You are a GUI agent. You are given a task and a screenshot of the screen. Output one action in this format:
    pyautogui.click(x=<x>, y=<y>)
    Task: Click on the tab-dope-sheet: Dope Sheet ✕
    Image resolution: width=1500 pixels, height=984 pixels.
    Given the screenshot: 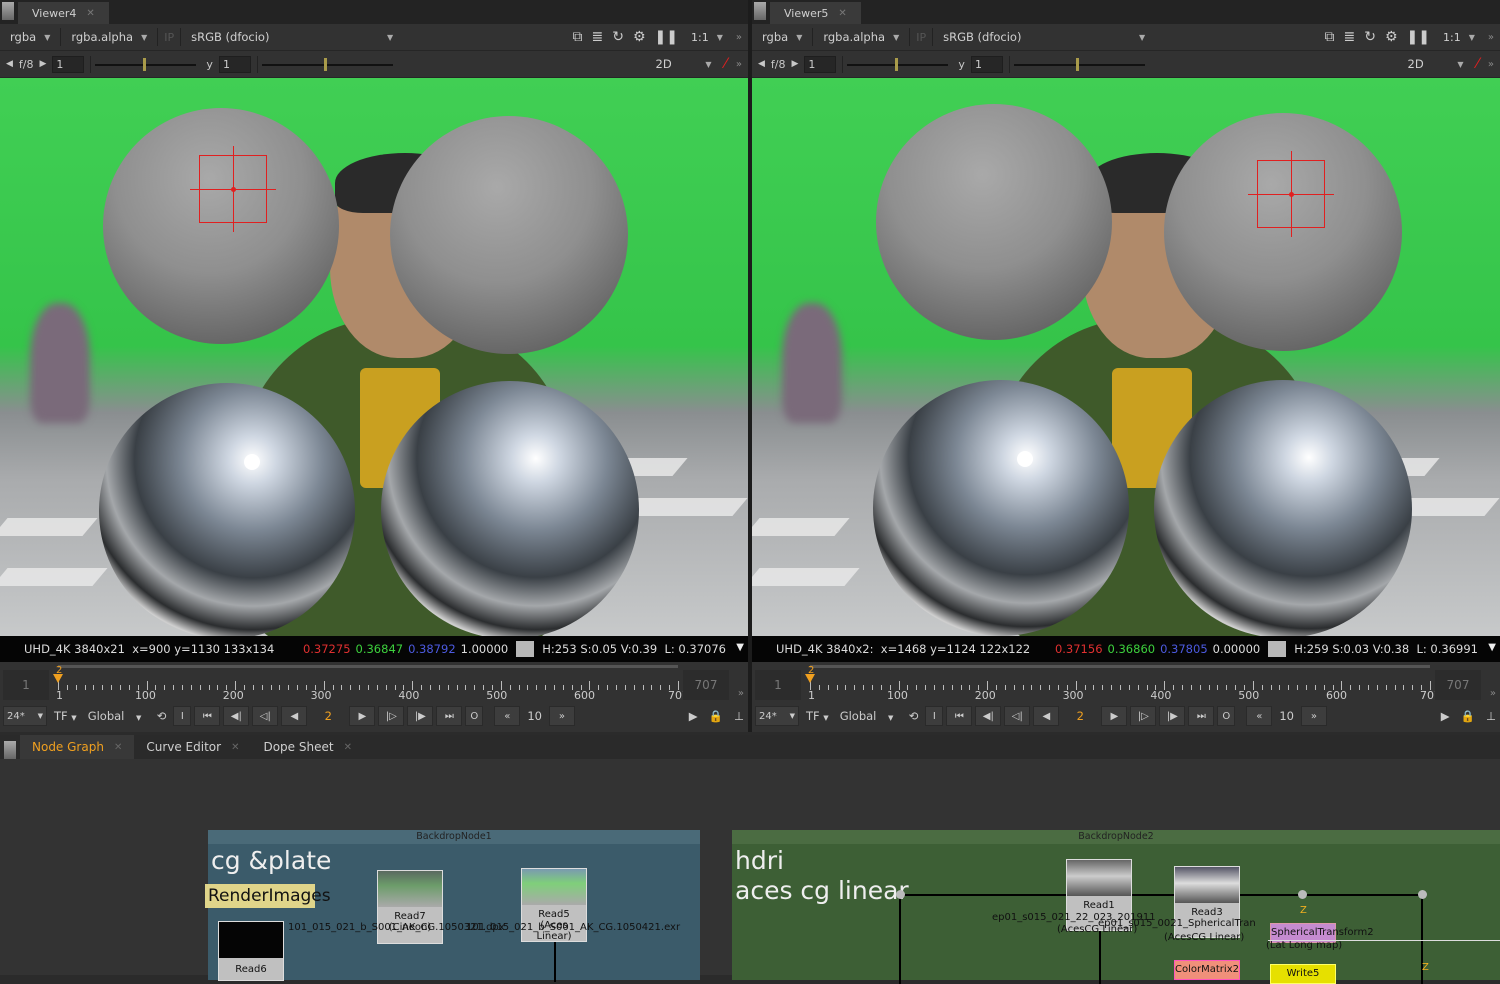 What is the action you would take?
    pyautogui.click(x=307, y=747)
    